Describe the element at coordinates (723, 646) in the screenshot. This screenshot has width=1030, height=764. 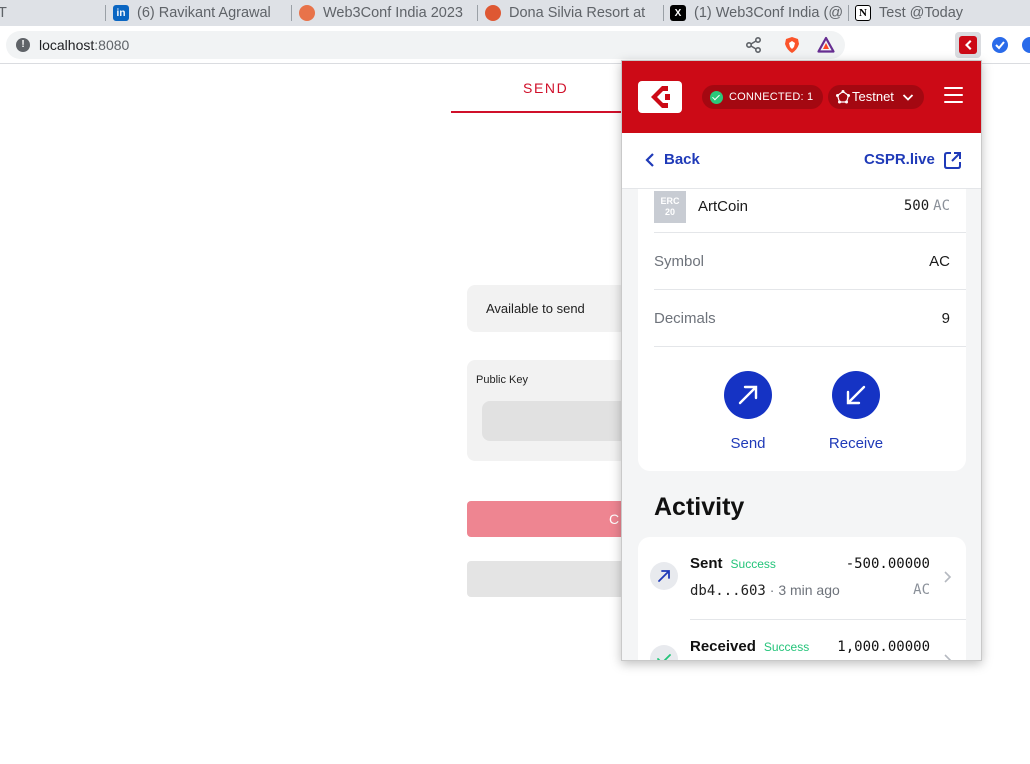
I see `tx-type-label: Received` at that location.